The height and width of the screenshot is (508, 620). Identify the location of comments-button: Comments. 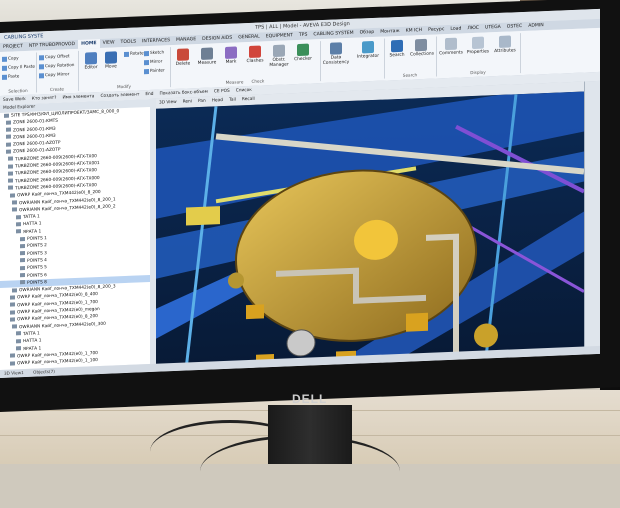
(451, 46).